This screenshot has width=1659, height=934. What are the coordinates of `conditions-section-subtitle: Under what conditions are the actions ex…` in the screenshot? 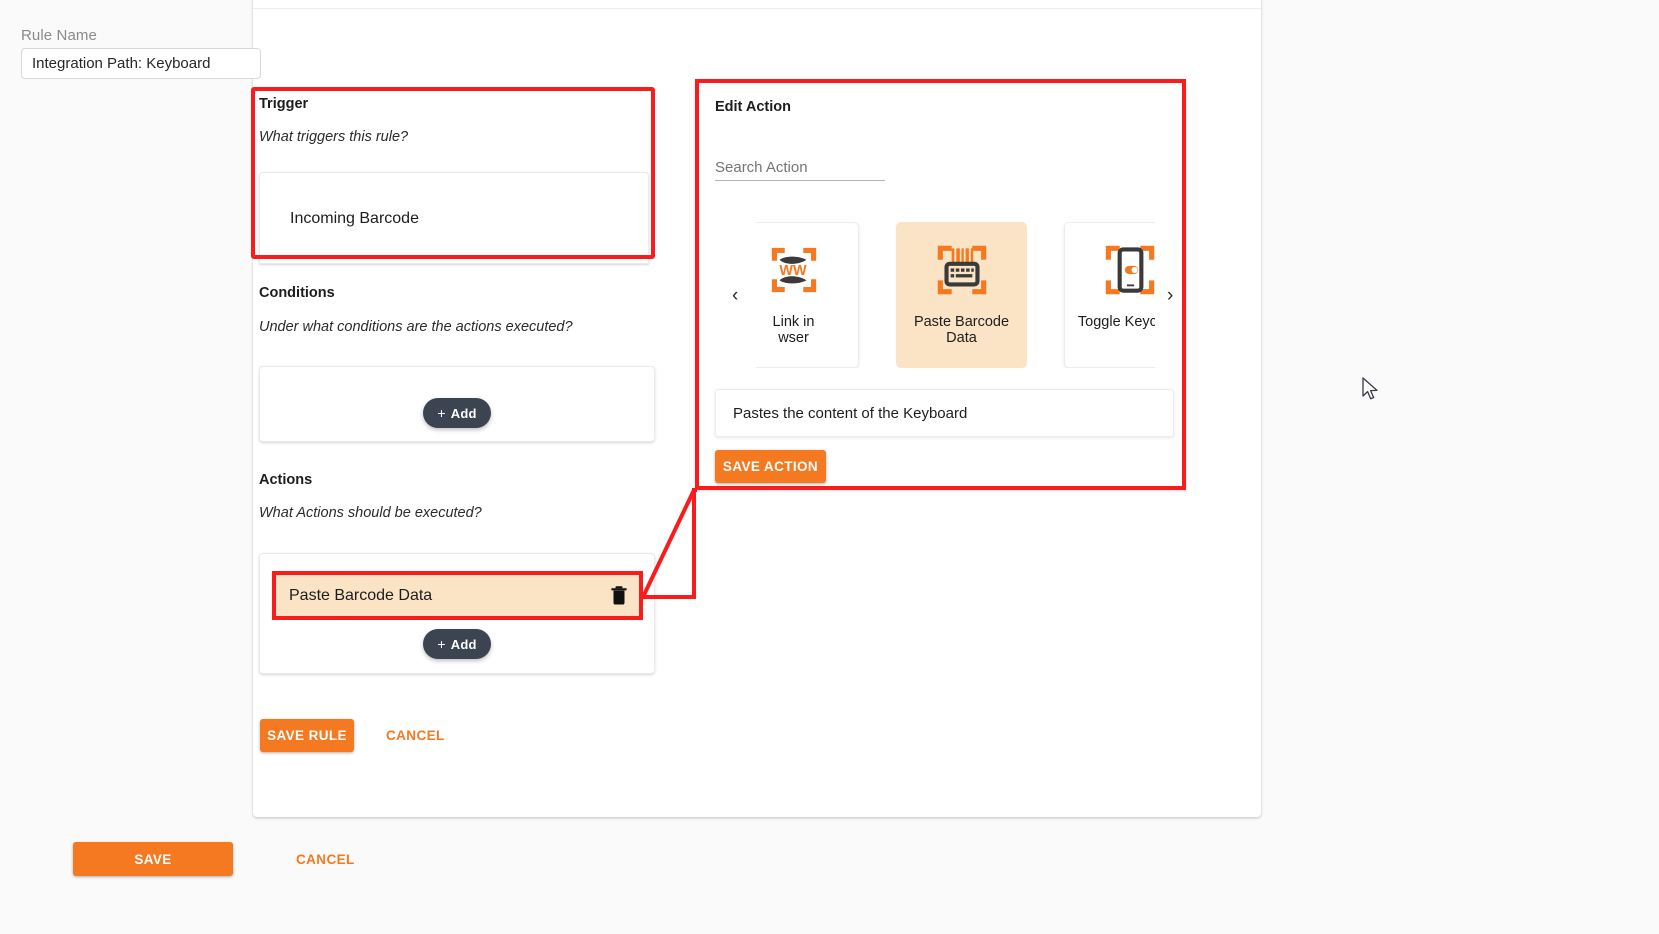 It's located at (416, 327).